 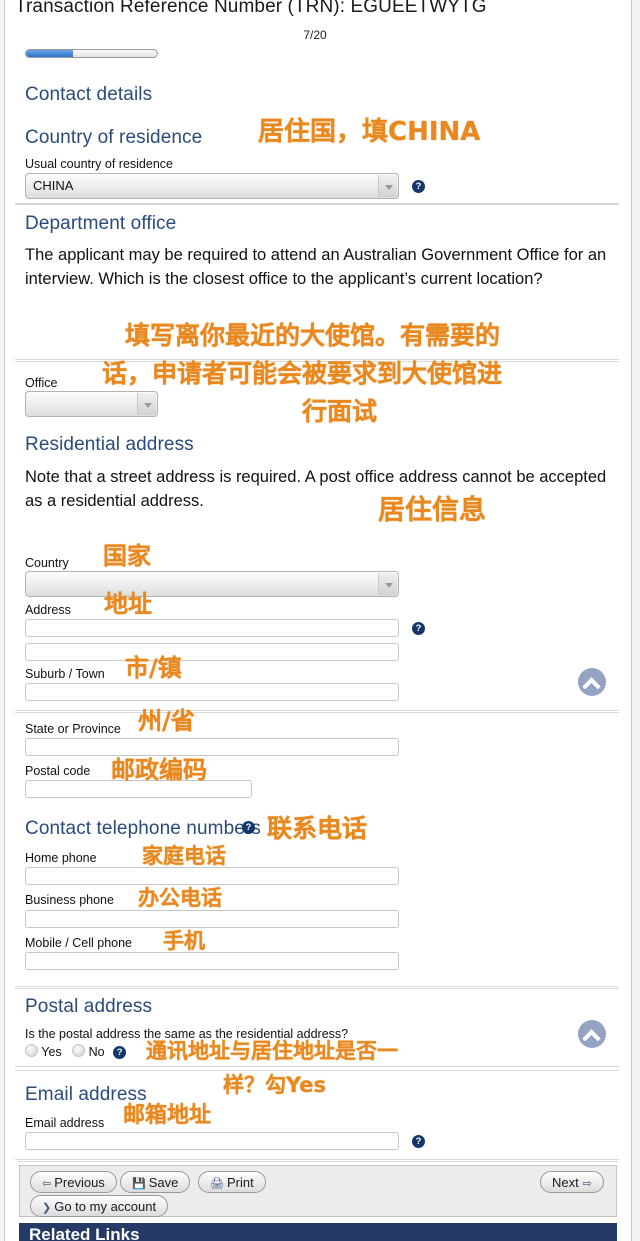 I want to click on label-no: No, so click(x=96, y=1052).